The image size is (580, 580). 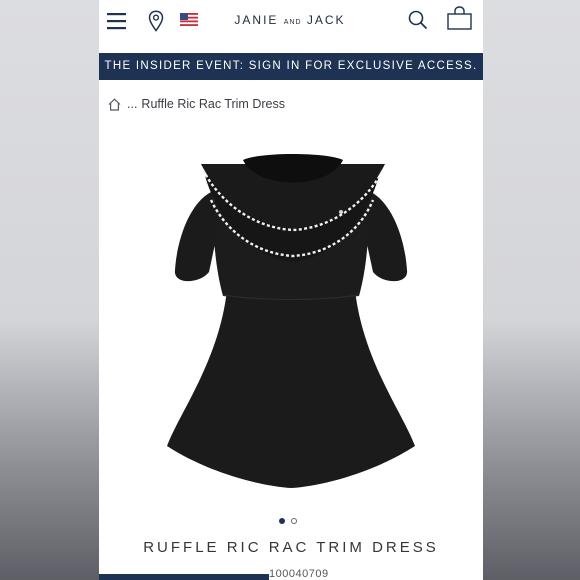 What do you see at coordinates (114, 104) in the screenshot?
I see `home-icon` at bounding box center [114, 104].